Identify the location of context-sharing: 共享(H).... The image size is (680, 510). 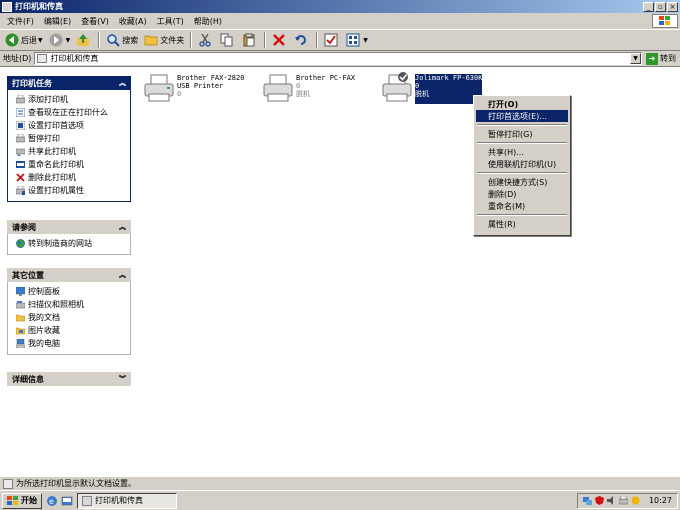
(522, 152).